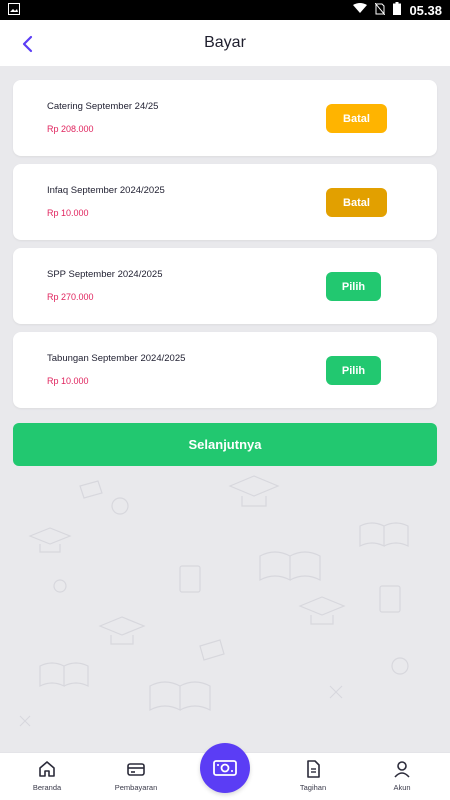  Describe the element at coordinates (225, 444) in the screenshot. I see `next-button: Selanjutnya` at that location.